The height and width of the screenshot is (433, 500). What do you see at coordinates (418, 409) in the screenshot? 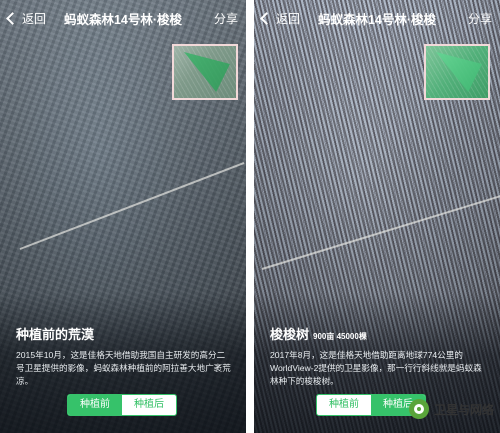
I see `wechat-logo-icon` at bounding box center [418, 409].